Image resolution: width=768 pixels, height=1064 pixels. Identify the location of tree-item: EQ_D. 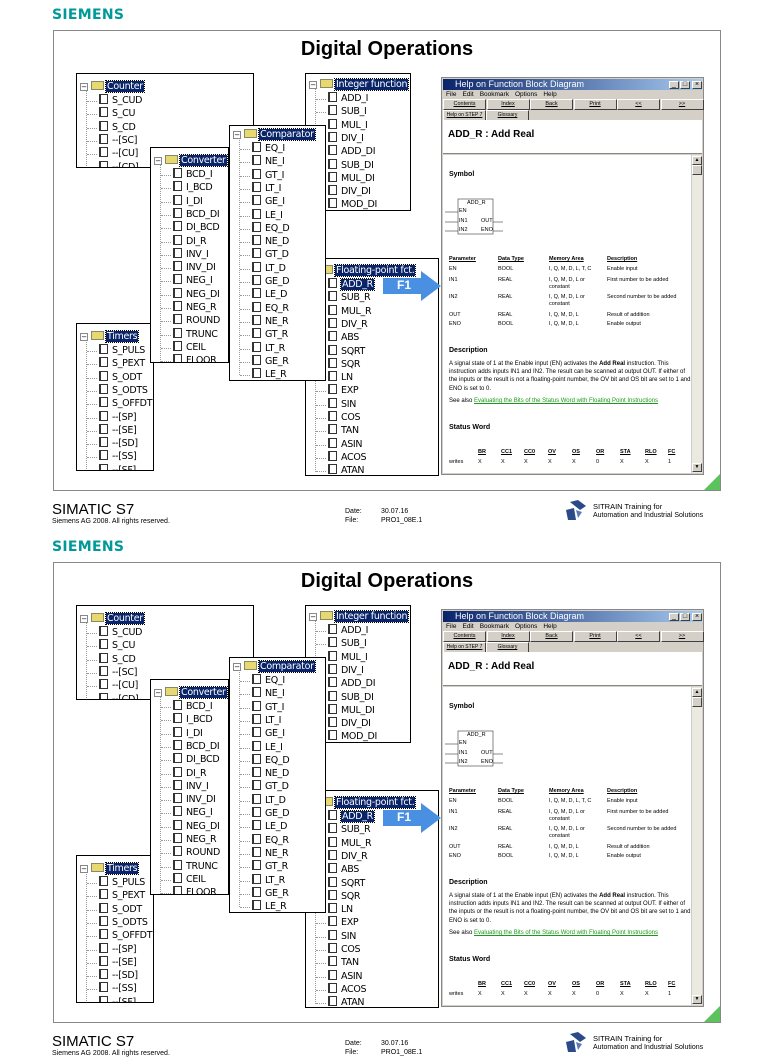
(271, 760).